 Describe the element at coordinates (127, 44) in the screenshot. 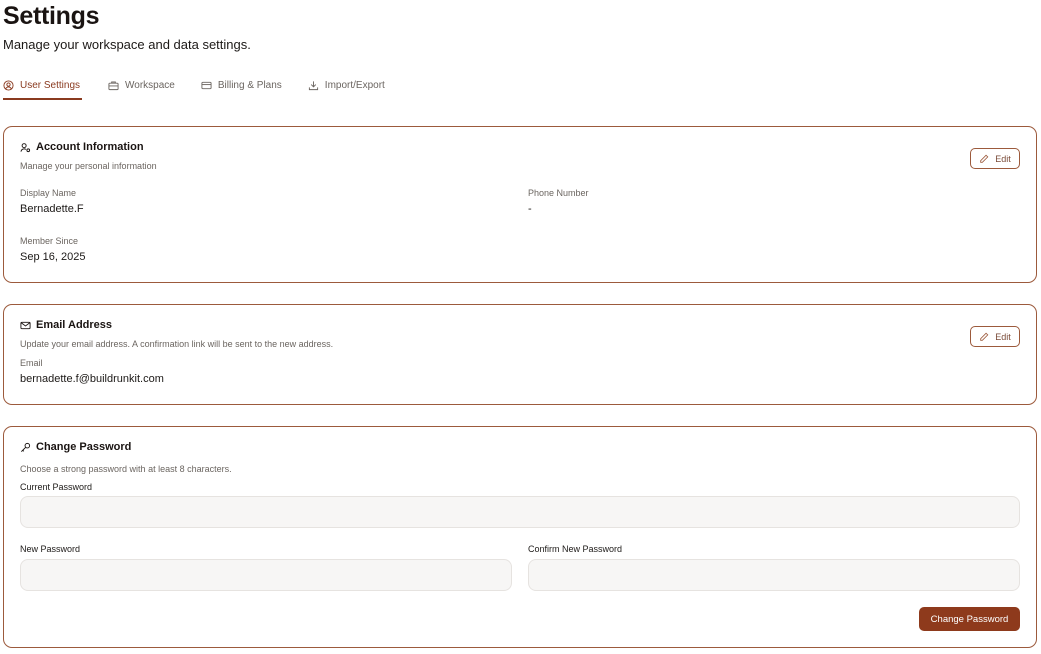

I see `page-subtitle: Manage your workspace and data settings.` at that location.